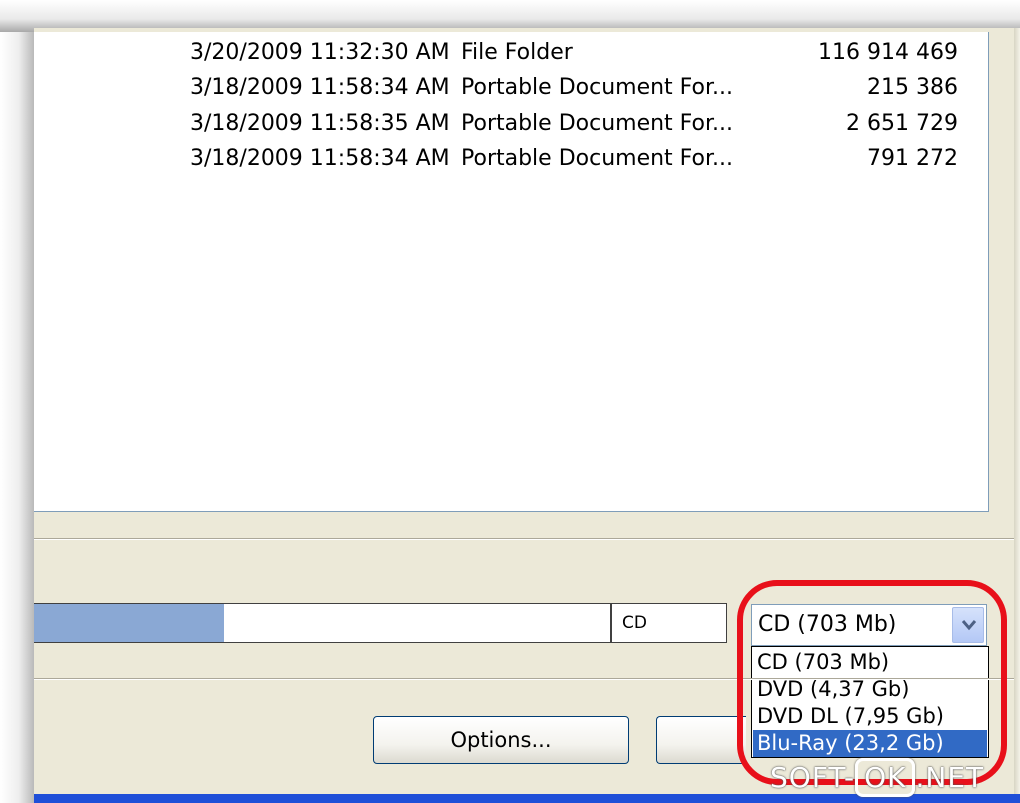 The image size is (1020, 803). I want to click on dialog-button, so click(701, 740).